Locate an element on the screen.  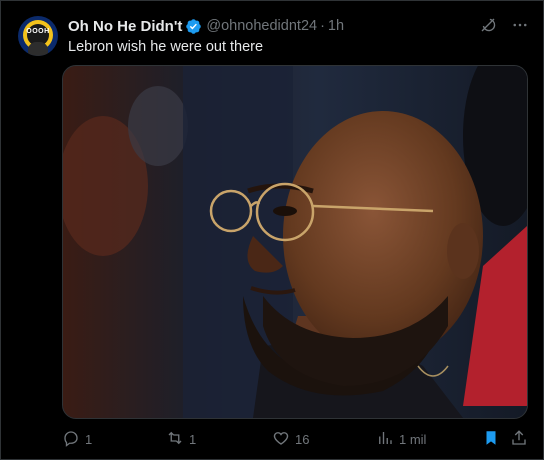
tweet-actions: 1 1 16 1 mil is located at coordinates (295, 440).